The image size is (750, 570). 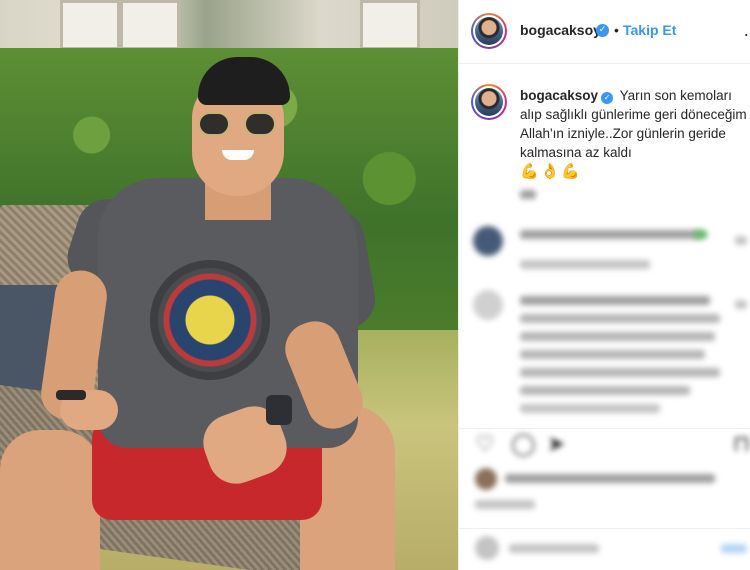 I want to click on blurred-timestamp, so click(x=528, y=194).